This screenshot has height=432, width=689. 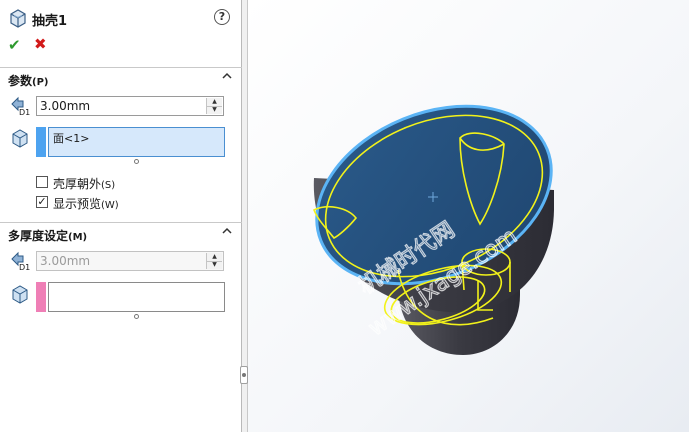 I want to click on show-preview-label: 显示预览, so click(x=77, y=204).